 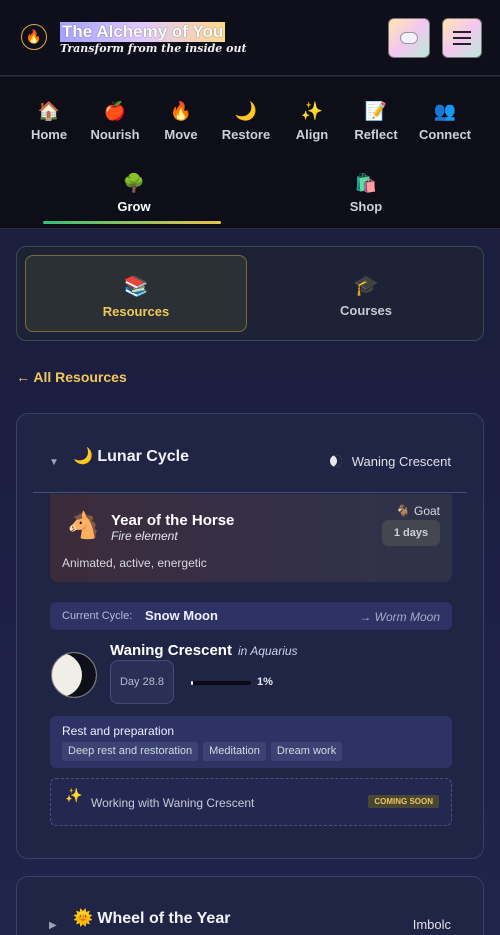 What do you see at coordinates (132, 222) in the screenshot?
I see `active-tab-indicator` at bounding box center [132, 222].